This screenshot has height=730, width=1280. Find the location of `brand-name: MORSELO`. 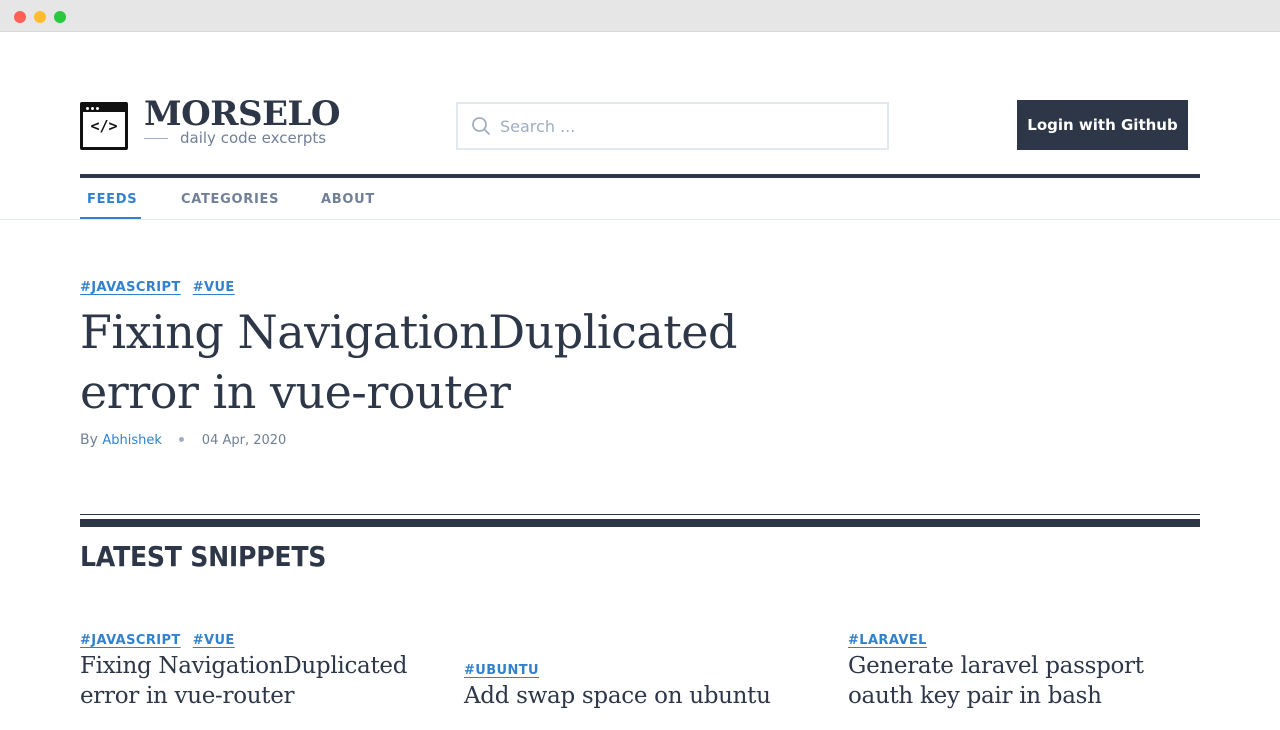

brand-name: MORSELO is located at coordinates (242, 114).